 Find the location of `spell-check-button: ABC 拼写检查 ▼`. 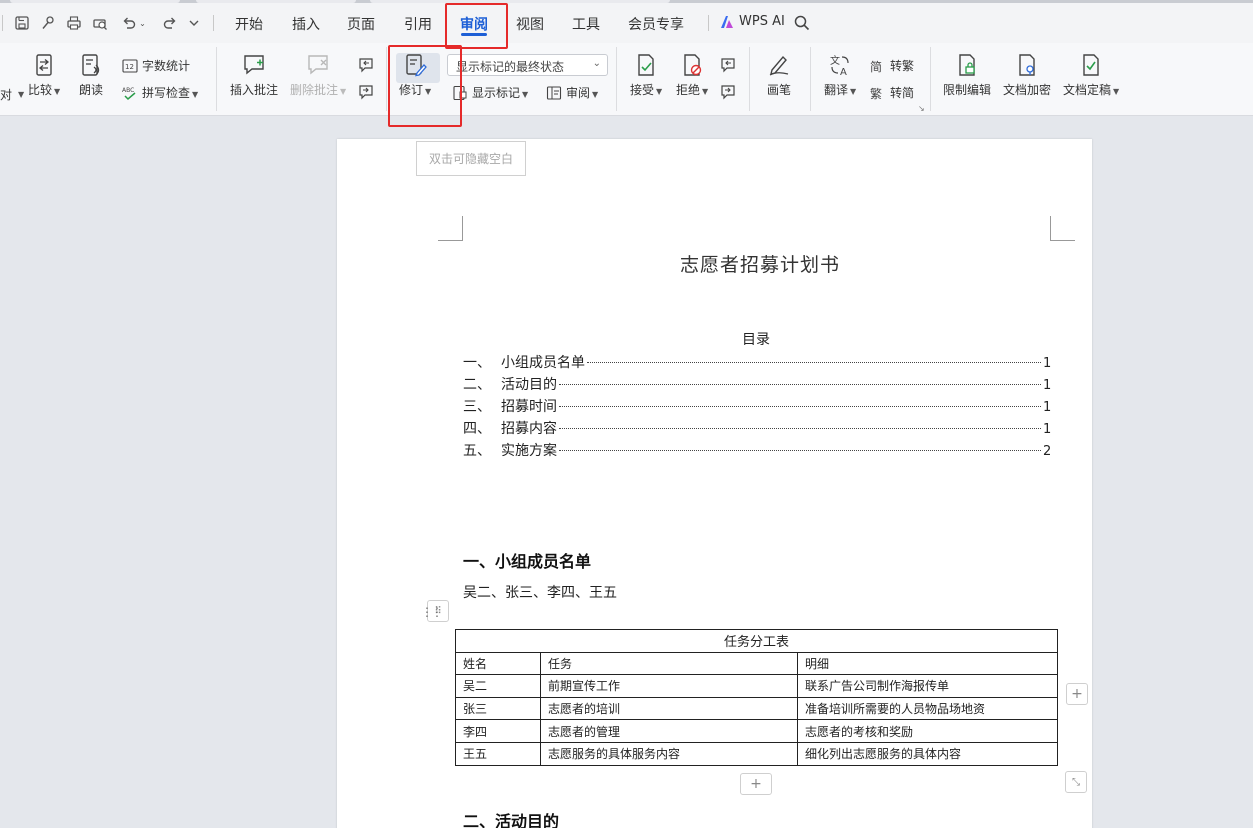

spell-check-button: ABC 拼写检查 ▼ is located at coordinates (160, 92).